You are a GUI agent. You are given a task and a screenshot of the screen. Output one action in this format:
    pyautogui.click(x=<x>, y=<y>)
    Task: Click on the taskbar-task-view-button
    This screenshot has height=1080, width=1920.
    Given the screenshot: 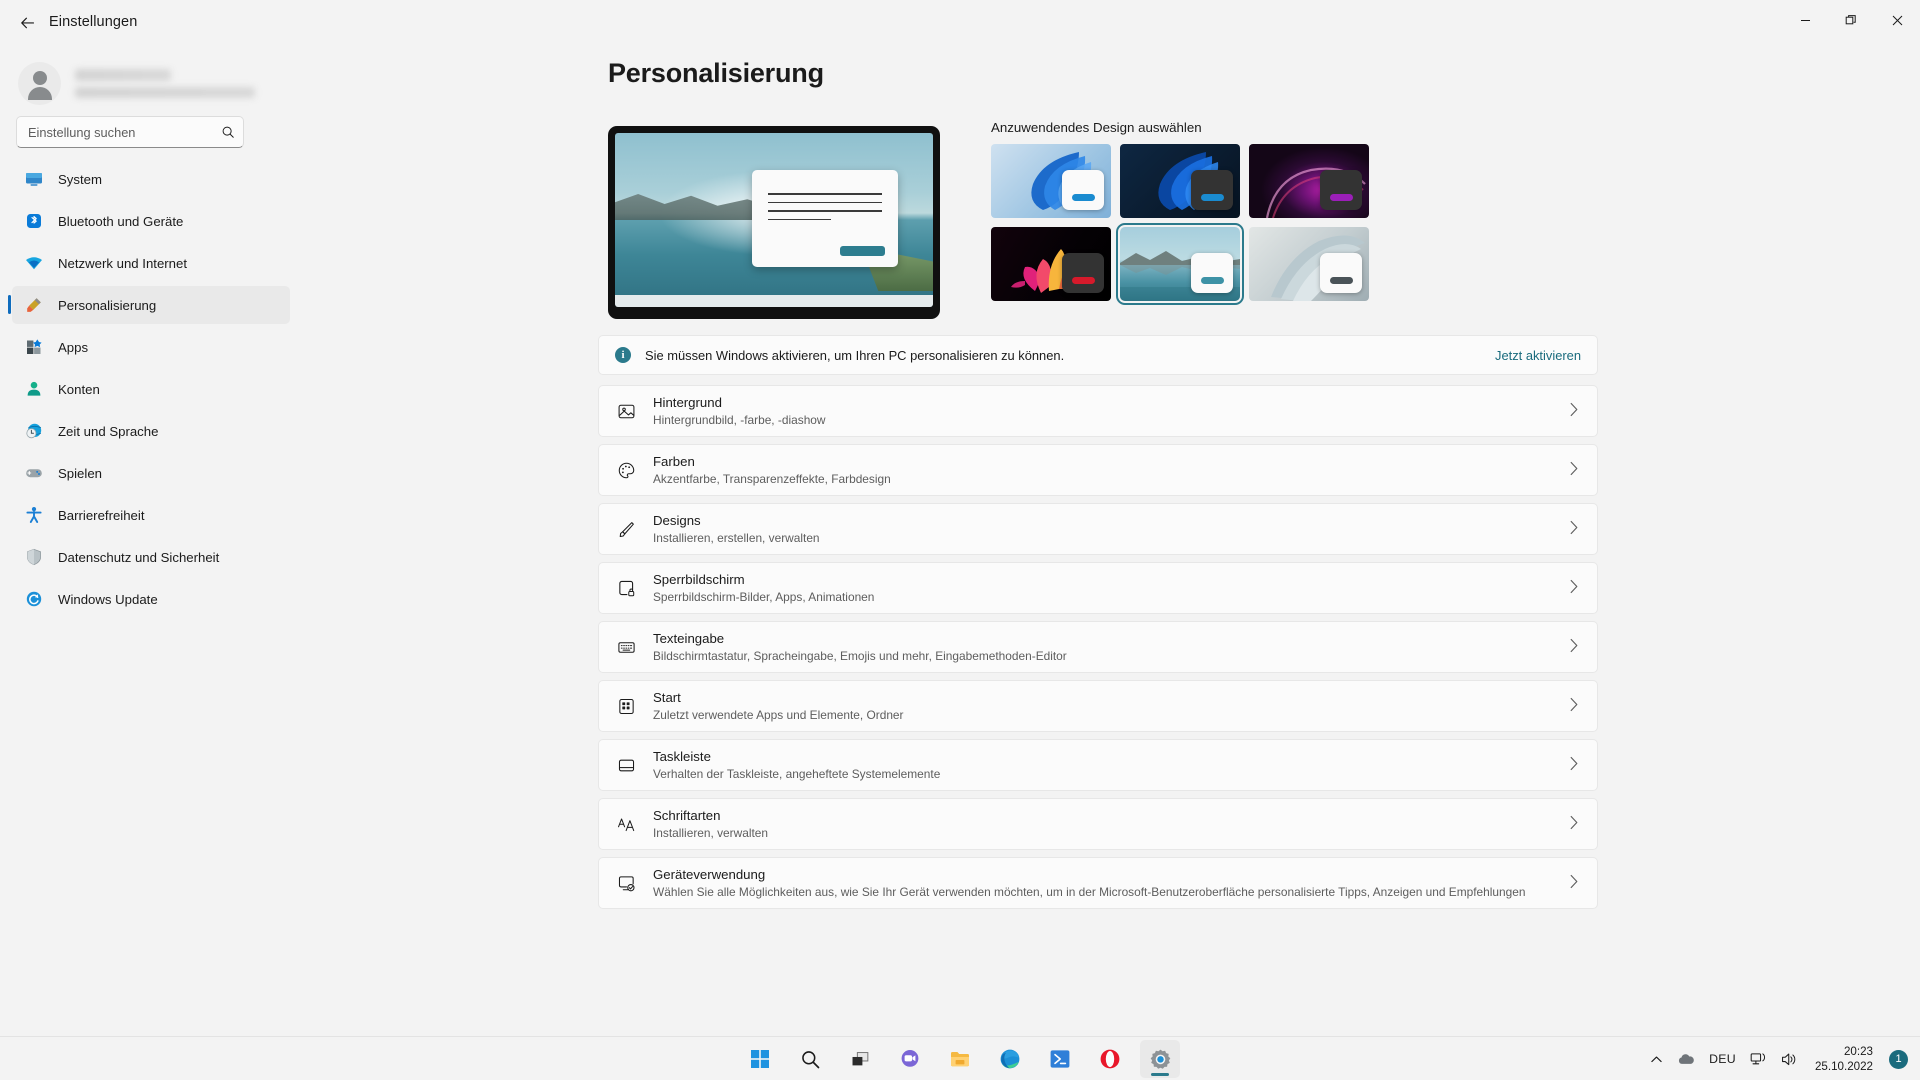 What is the action you would take?
    pyautogui.click(x=860, y=1059)
    